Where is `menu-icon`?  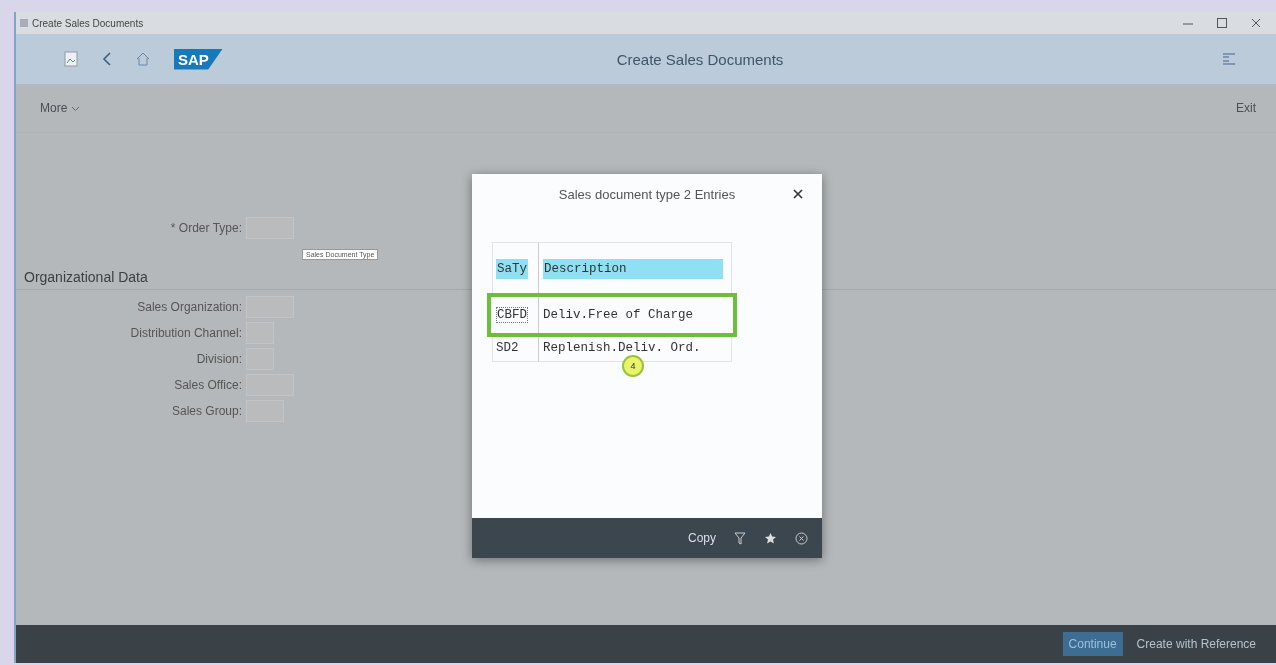 menu-icon is located at coordinates (1229, 59).